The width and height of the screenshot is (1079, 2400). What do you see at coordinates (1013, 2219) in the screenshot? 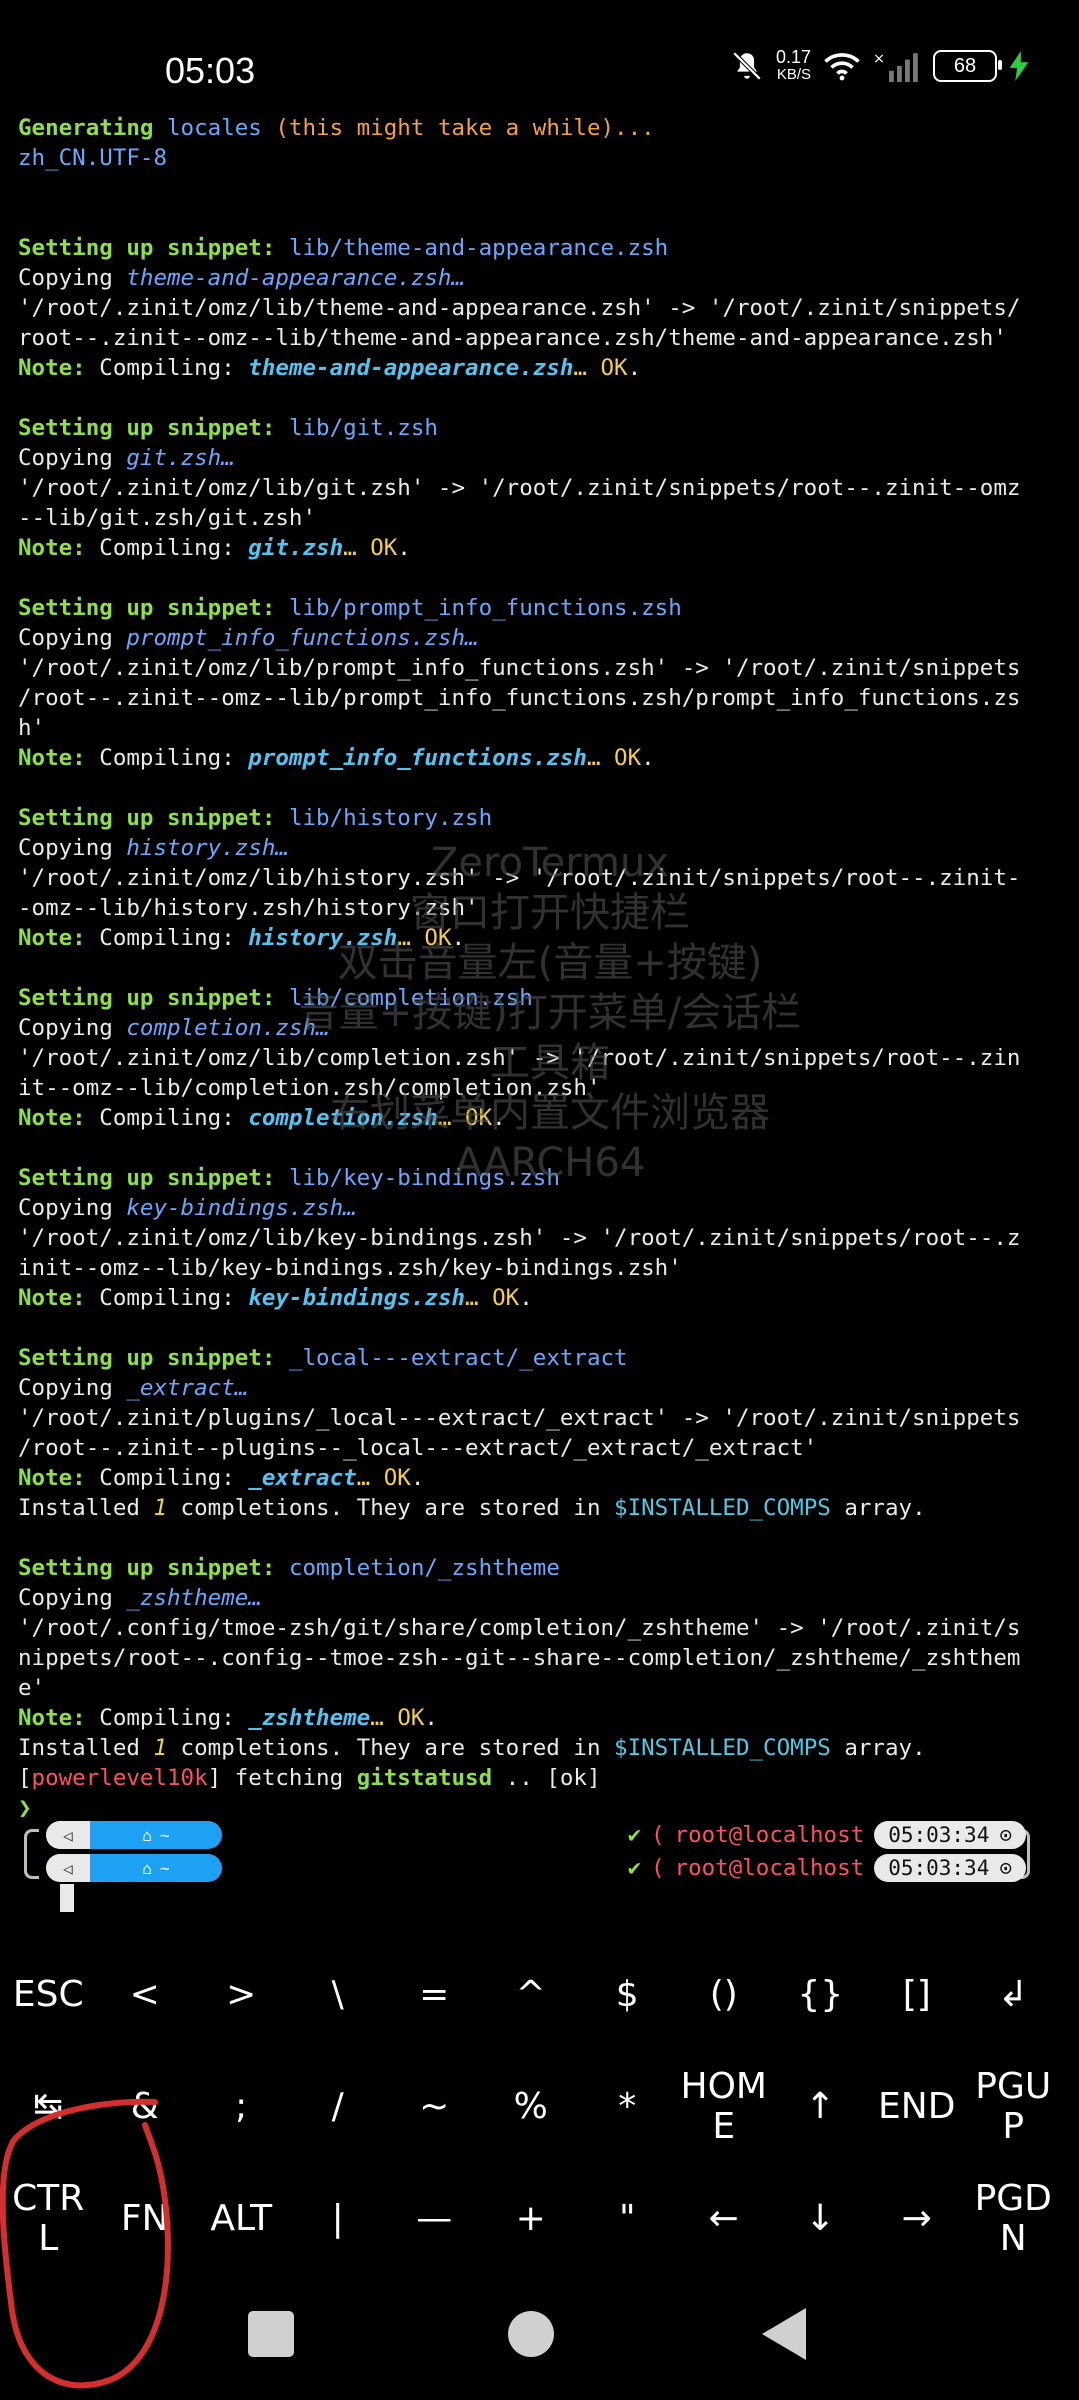
I see `extra-key: PGD N` at bounding box center [1013, 2219].